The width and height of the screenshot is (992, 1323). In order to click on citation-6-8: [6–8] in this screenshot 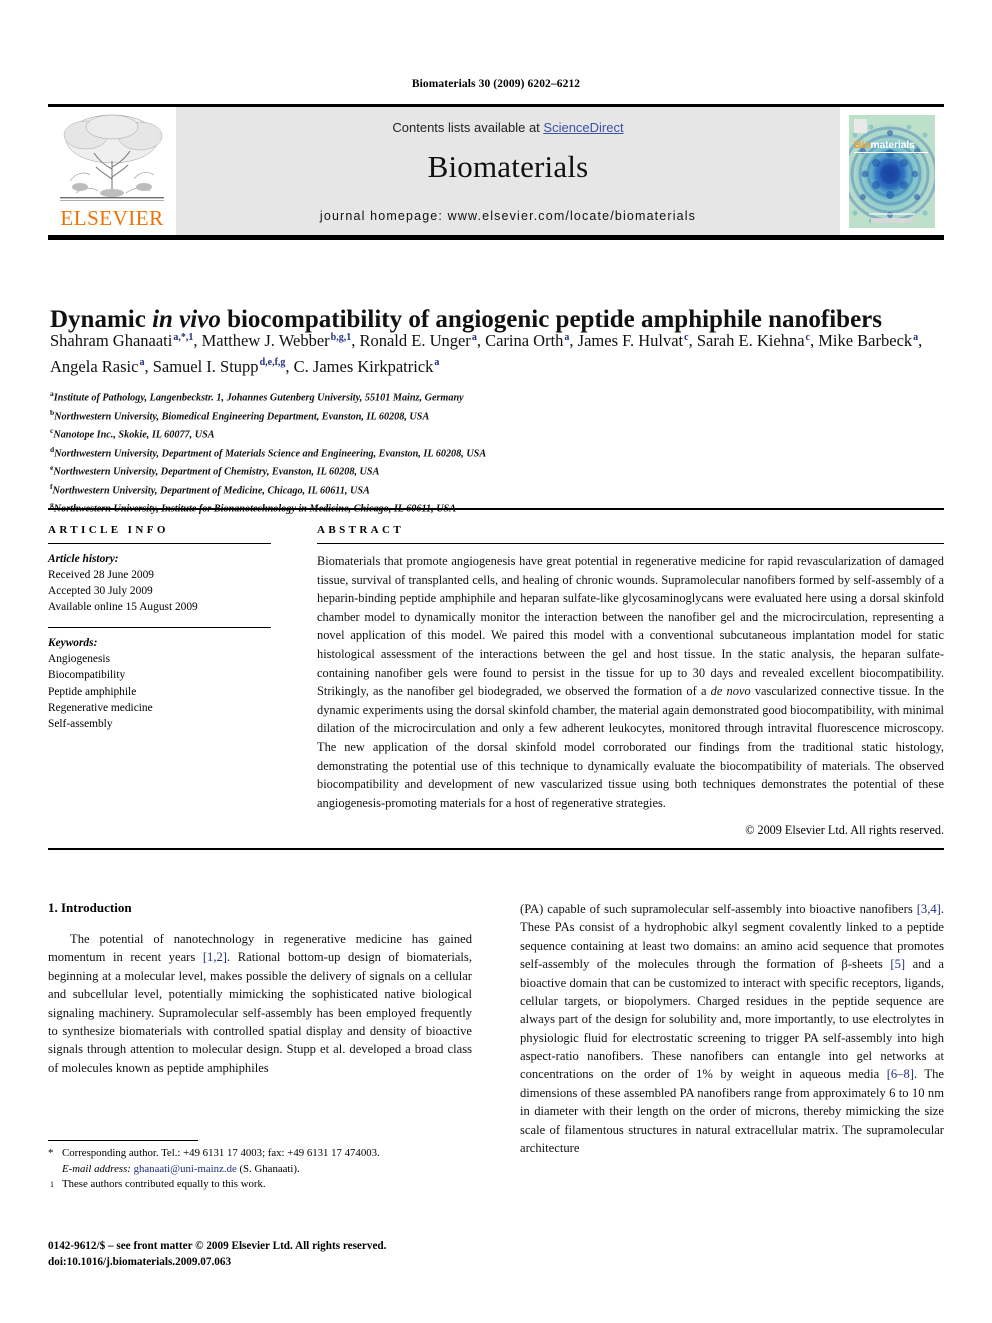, I will do `click(900, 1074)`.